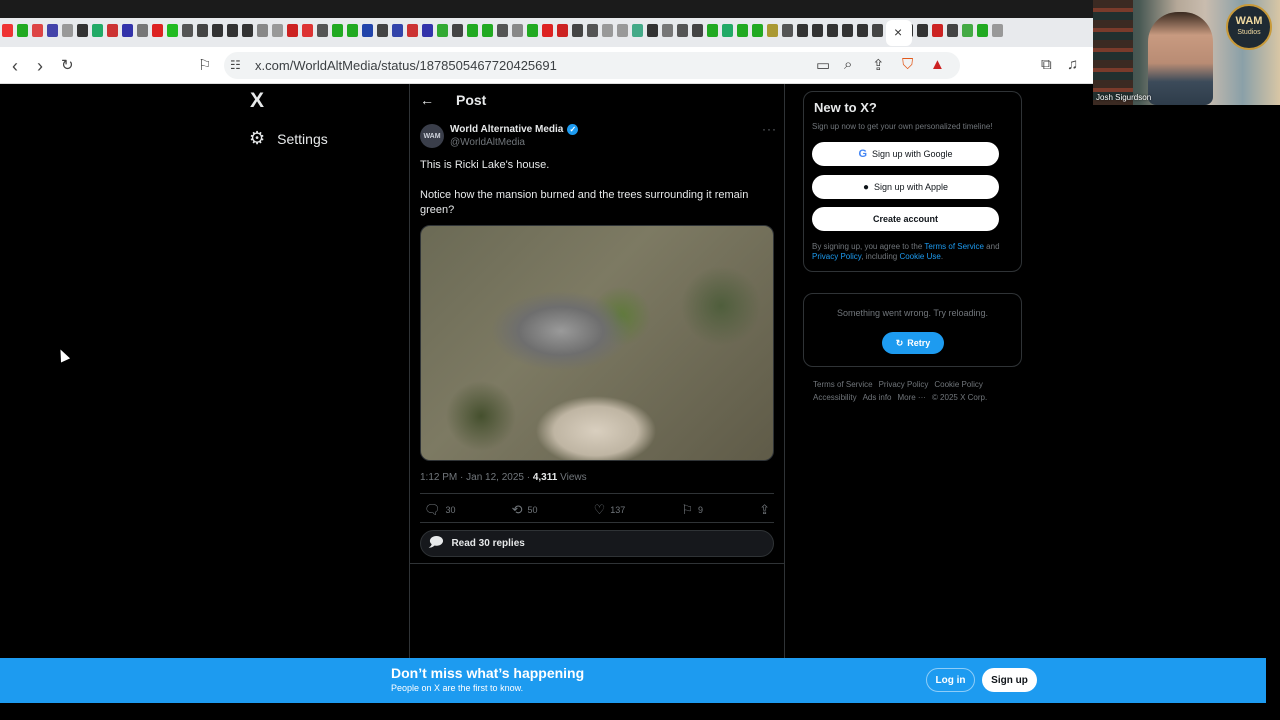  Describe the element at coordinates (959, 397) in the screenshot. I see `footer-link: © 2025 X Corp.` at that location.